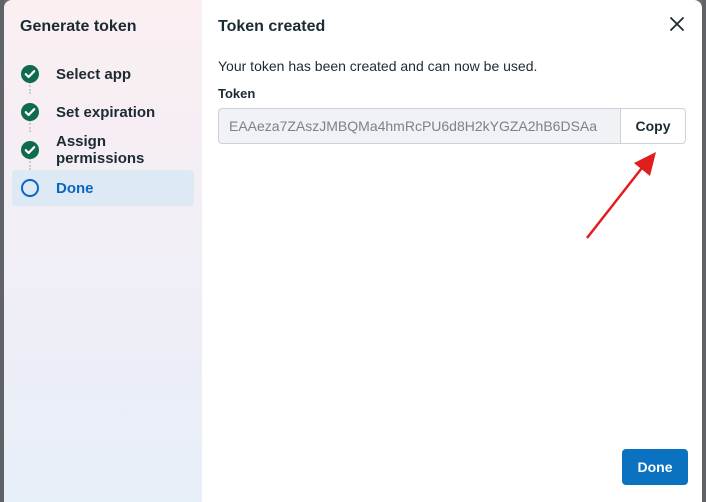 This screenshot has height=502, width=706. I want to click on token-field-group: Copy, so click(452, 126).